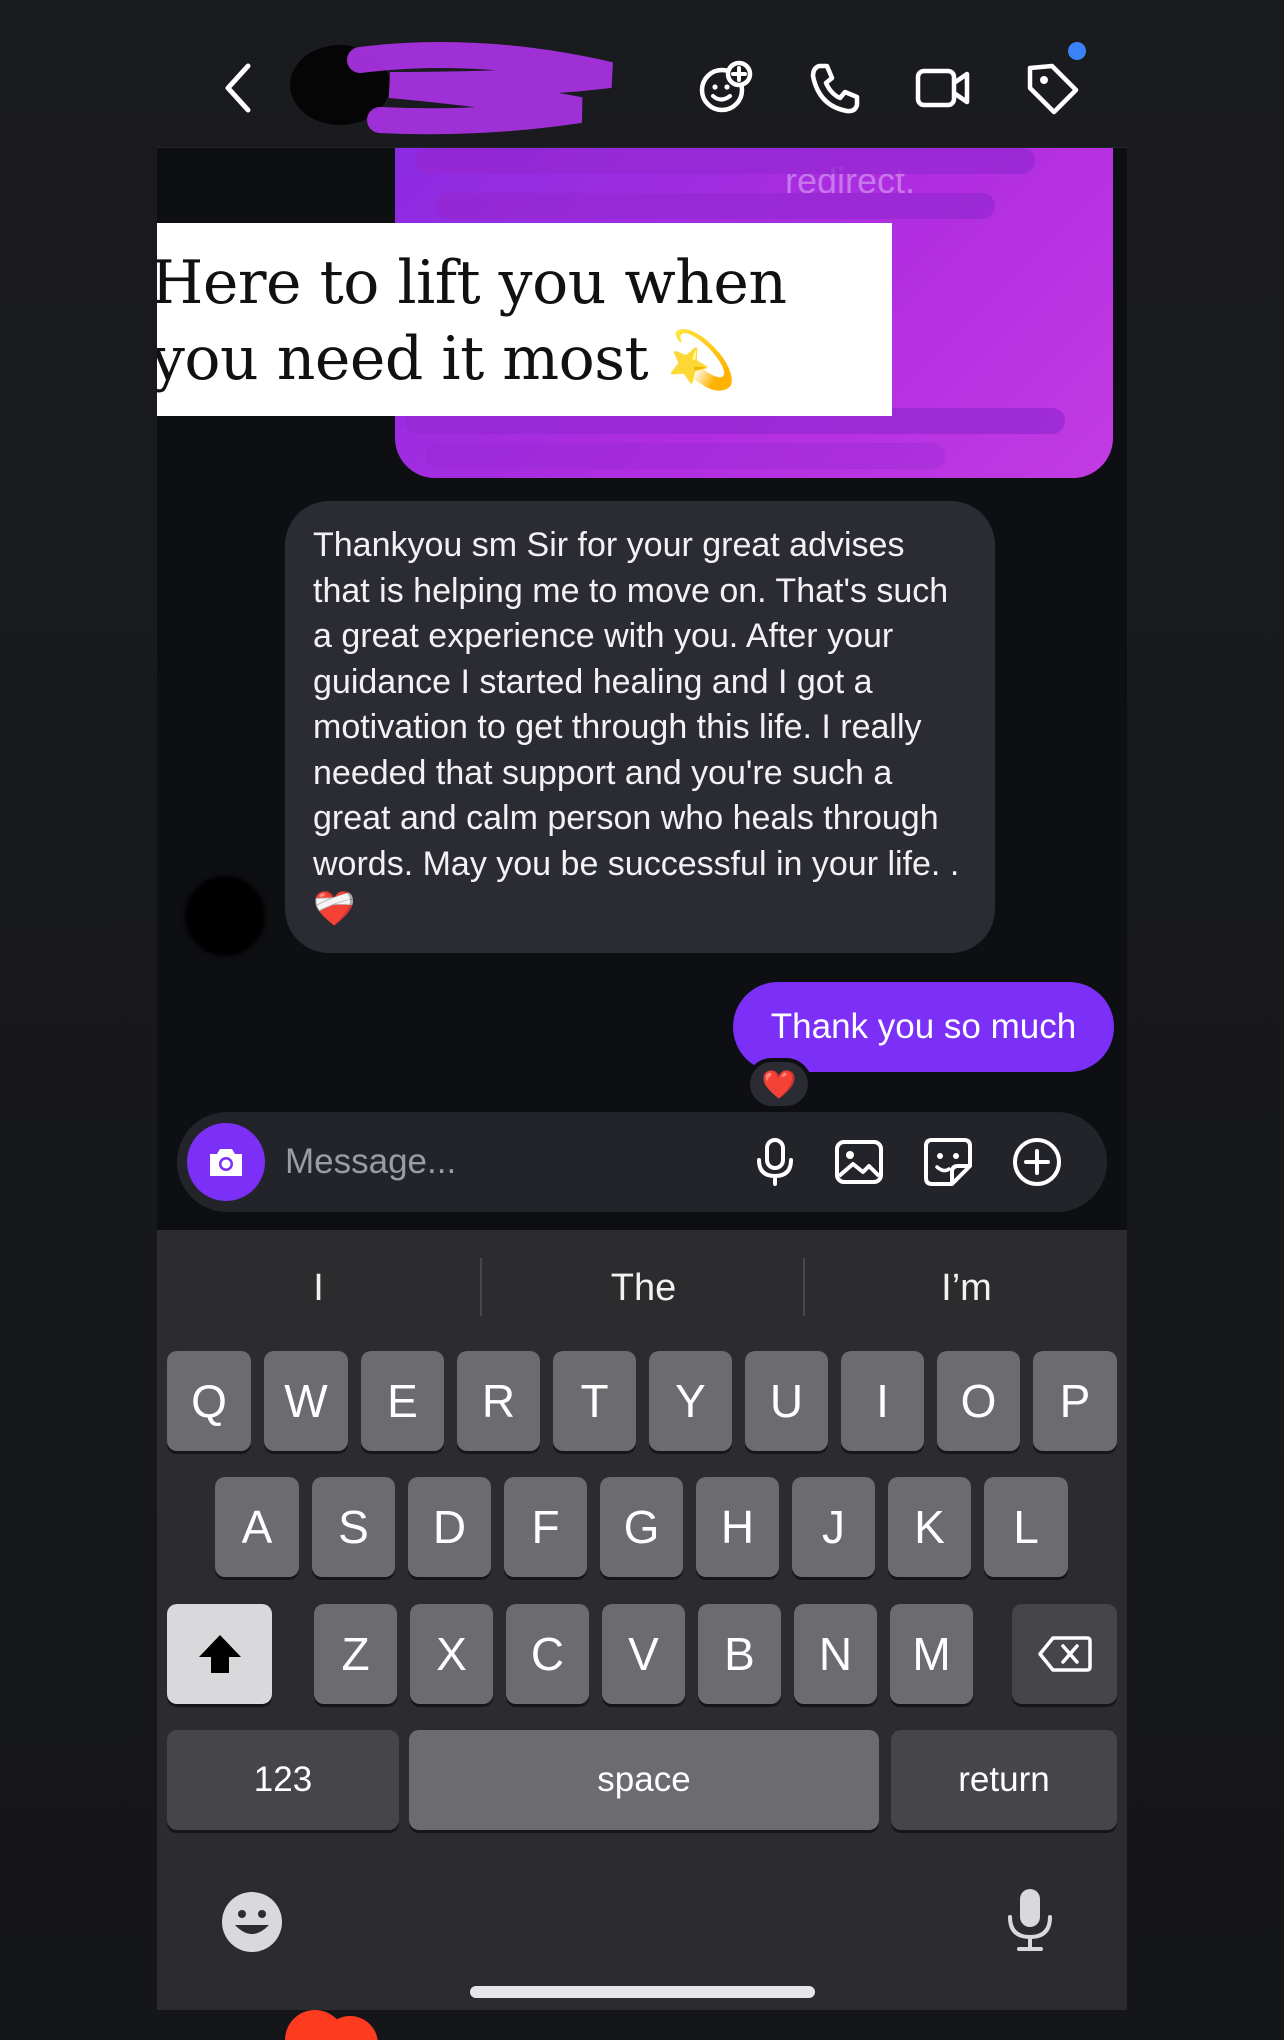  I want to click on predictive-bar: I The I’m, so click(642, 1287).